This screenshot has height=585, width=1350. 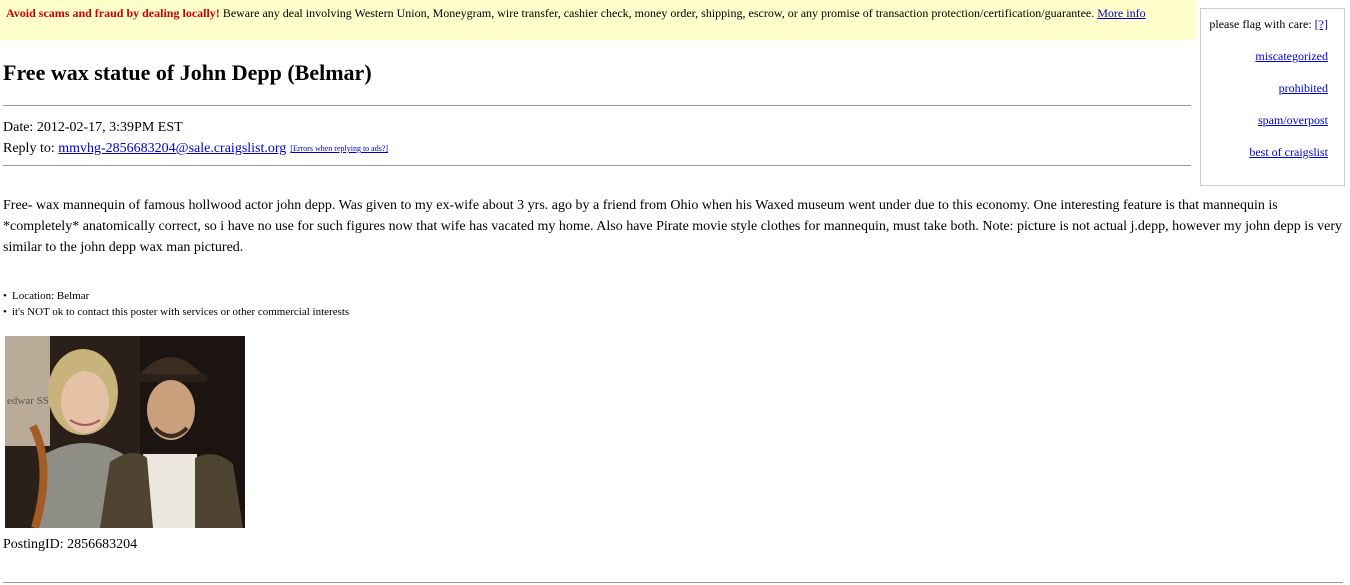 I want to click on reply-label: Reply to:, so click(x=31, y=148).